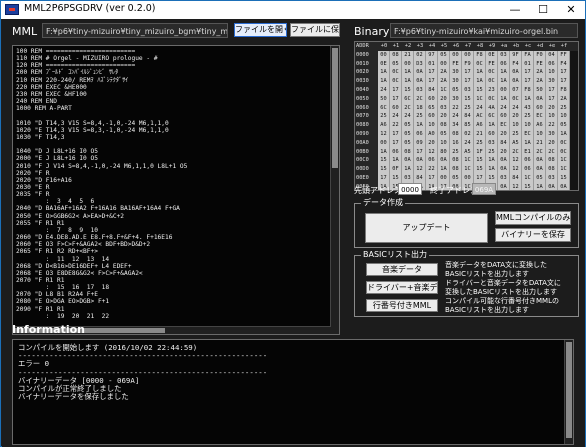 Image resolution: width=586 pixels, height=447 pixels. Describe the element at coordinates (480, 152) in the screenshot. I see `hex-cell: 1F` at that location.